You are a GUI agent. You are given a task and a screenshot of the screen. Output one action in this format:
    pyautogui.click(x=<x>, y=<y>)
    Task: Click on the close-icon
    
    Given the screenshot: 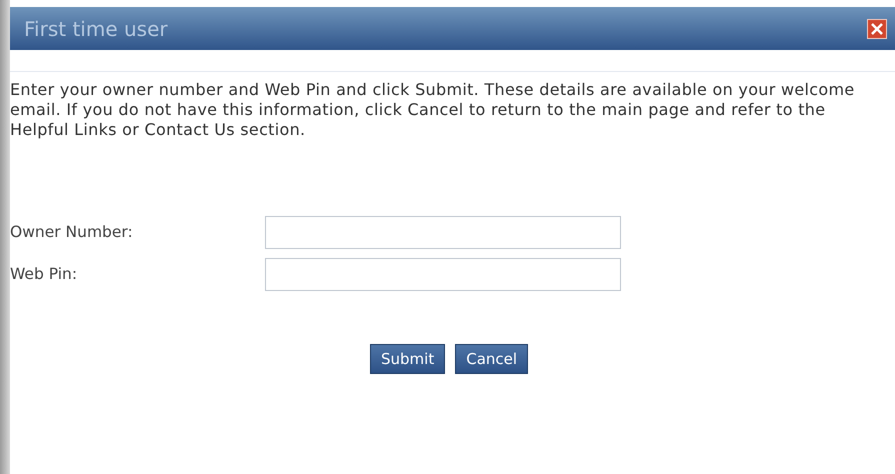 What is the action you would take?
    pyautogui.click(x=877, y=29)
    